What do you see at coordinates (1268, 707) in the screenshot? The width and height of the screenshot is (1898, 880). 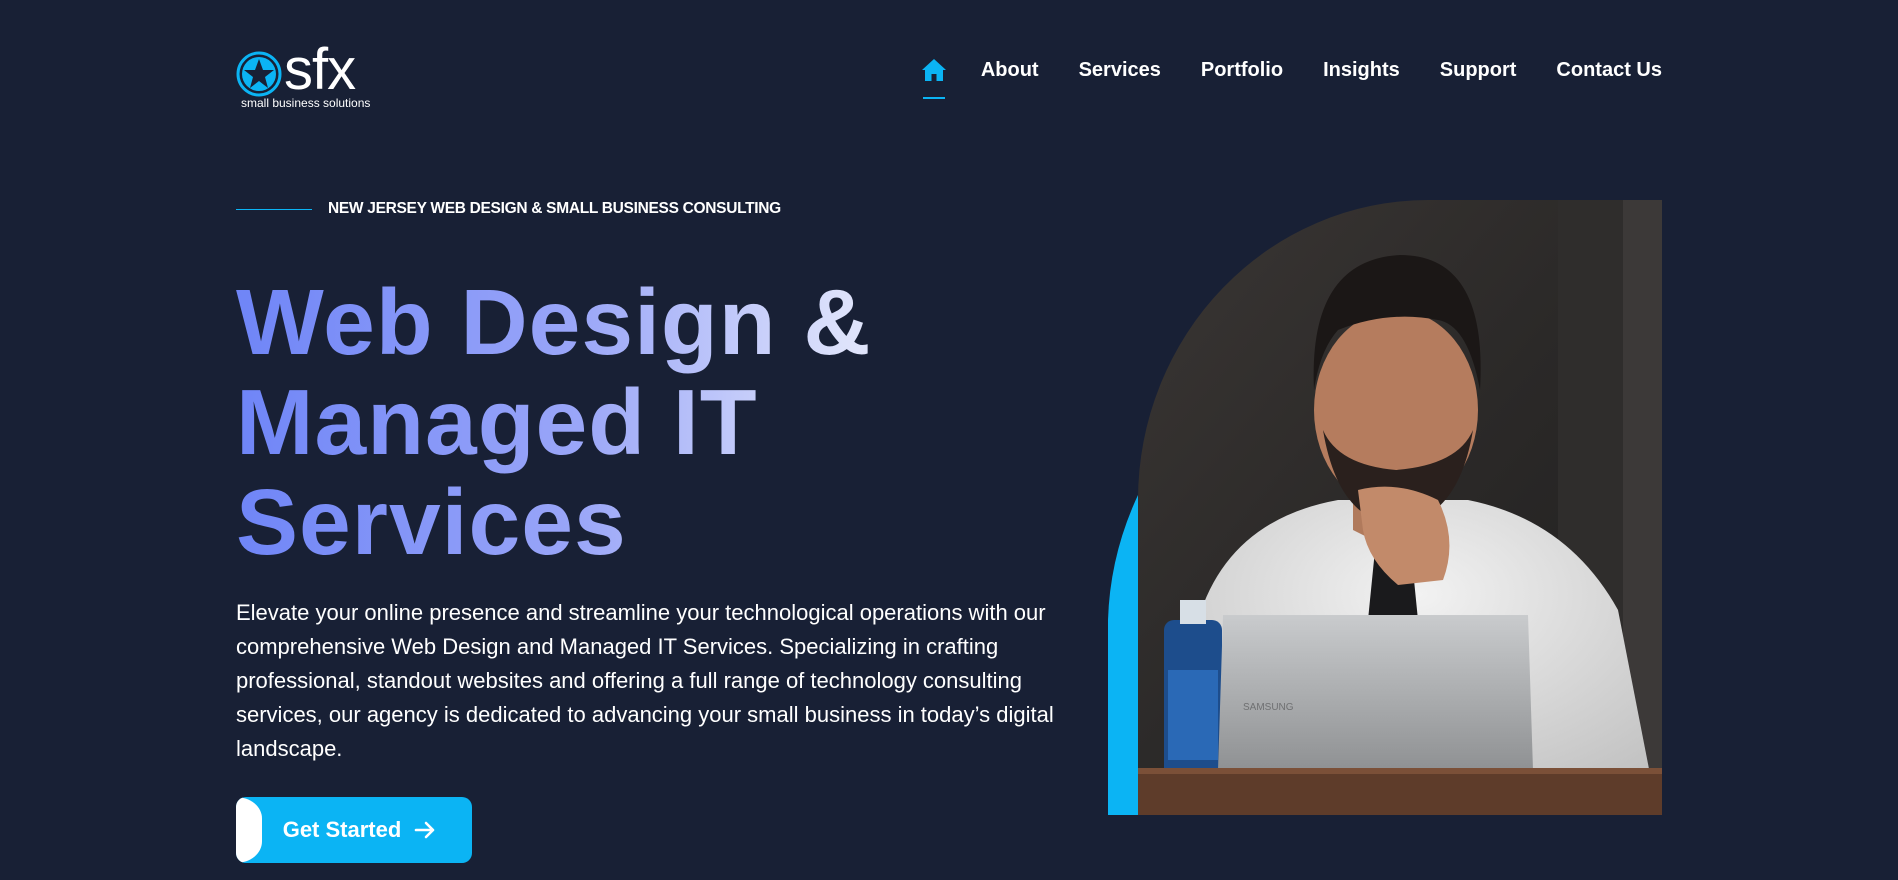 I see `svg-text: SAMSUNG` at bounding box center [1268, 707].